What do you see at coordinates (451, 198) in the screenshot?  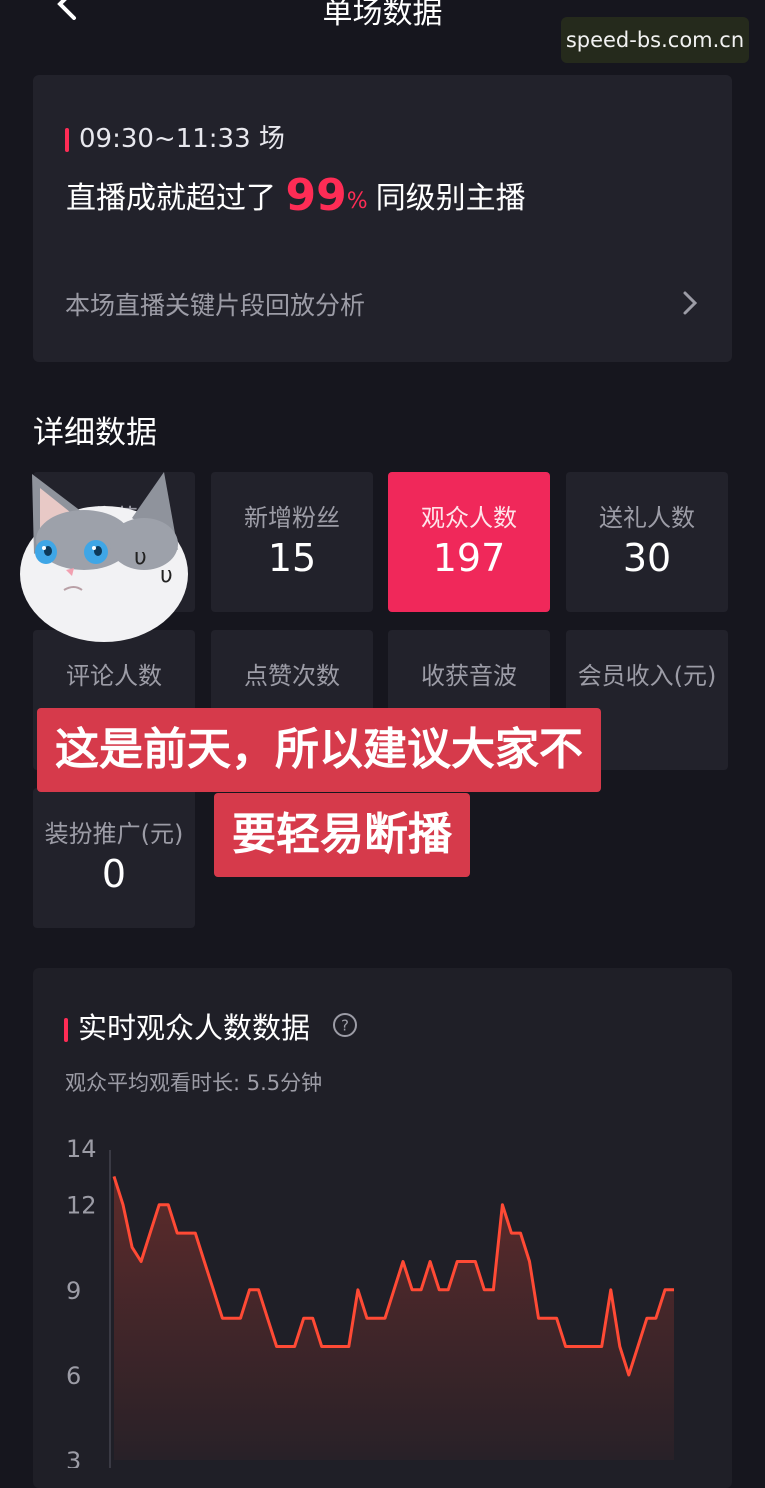 I see `achievement-suffix: 同级别主播` at bounding box center [451, 198].